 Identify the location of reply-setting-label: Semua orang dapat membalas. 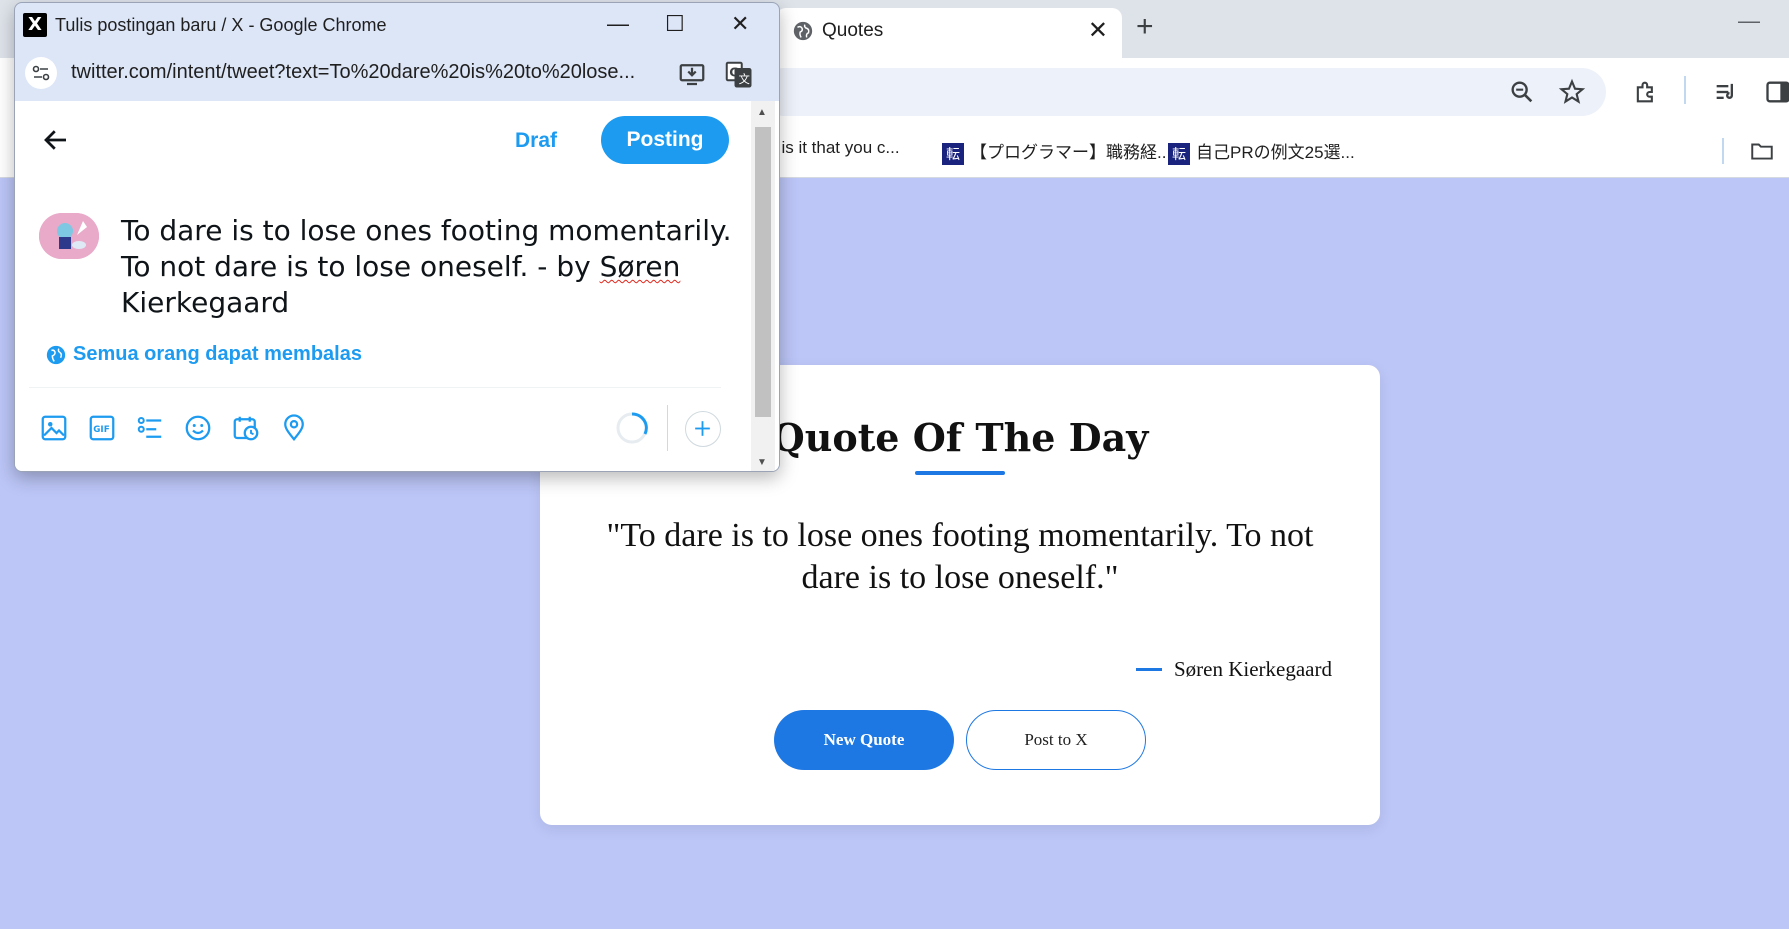
(217, 354).